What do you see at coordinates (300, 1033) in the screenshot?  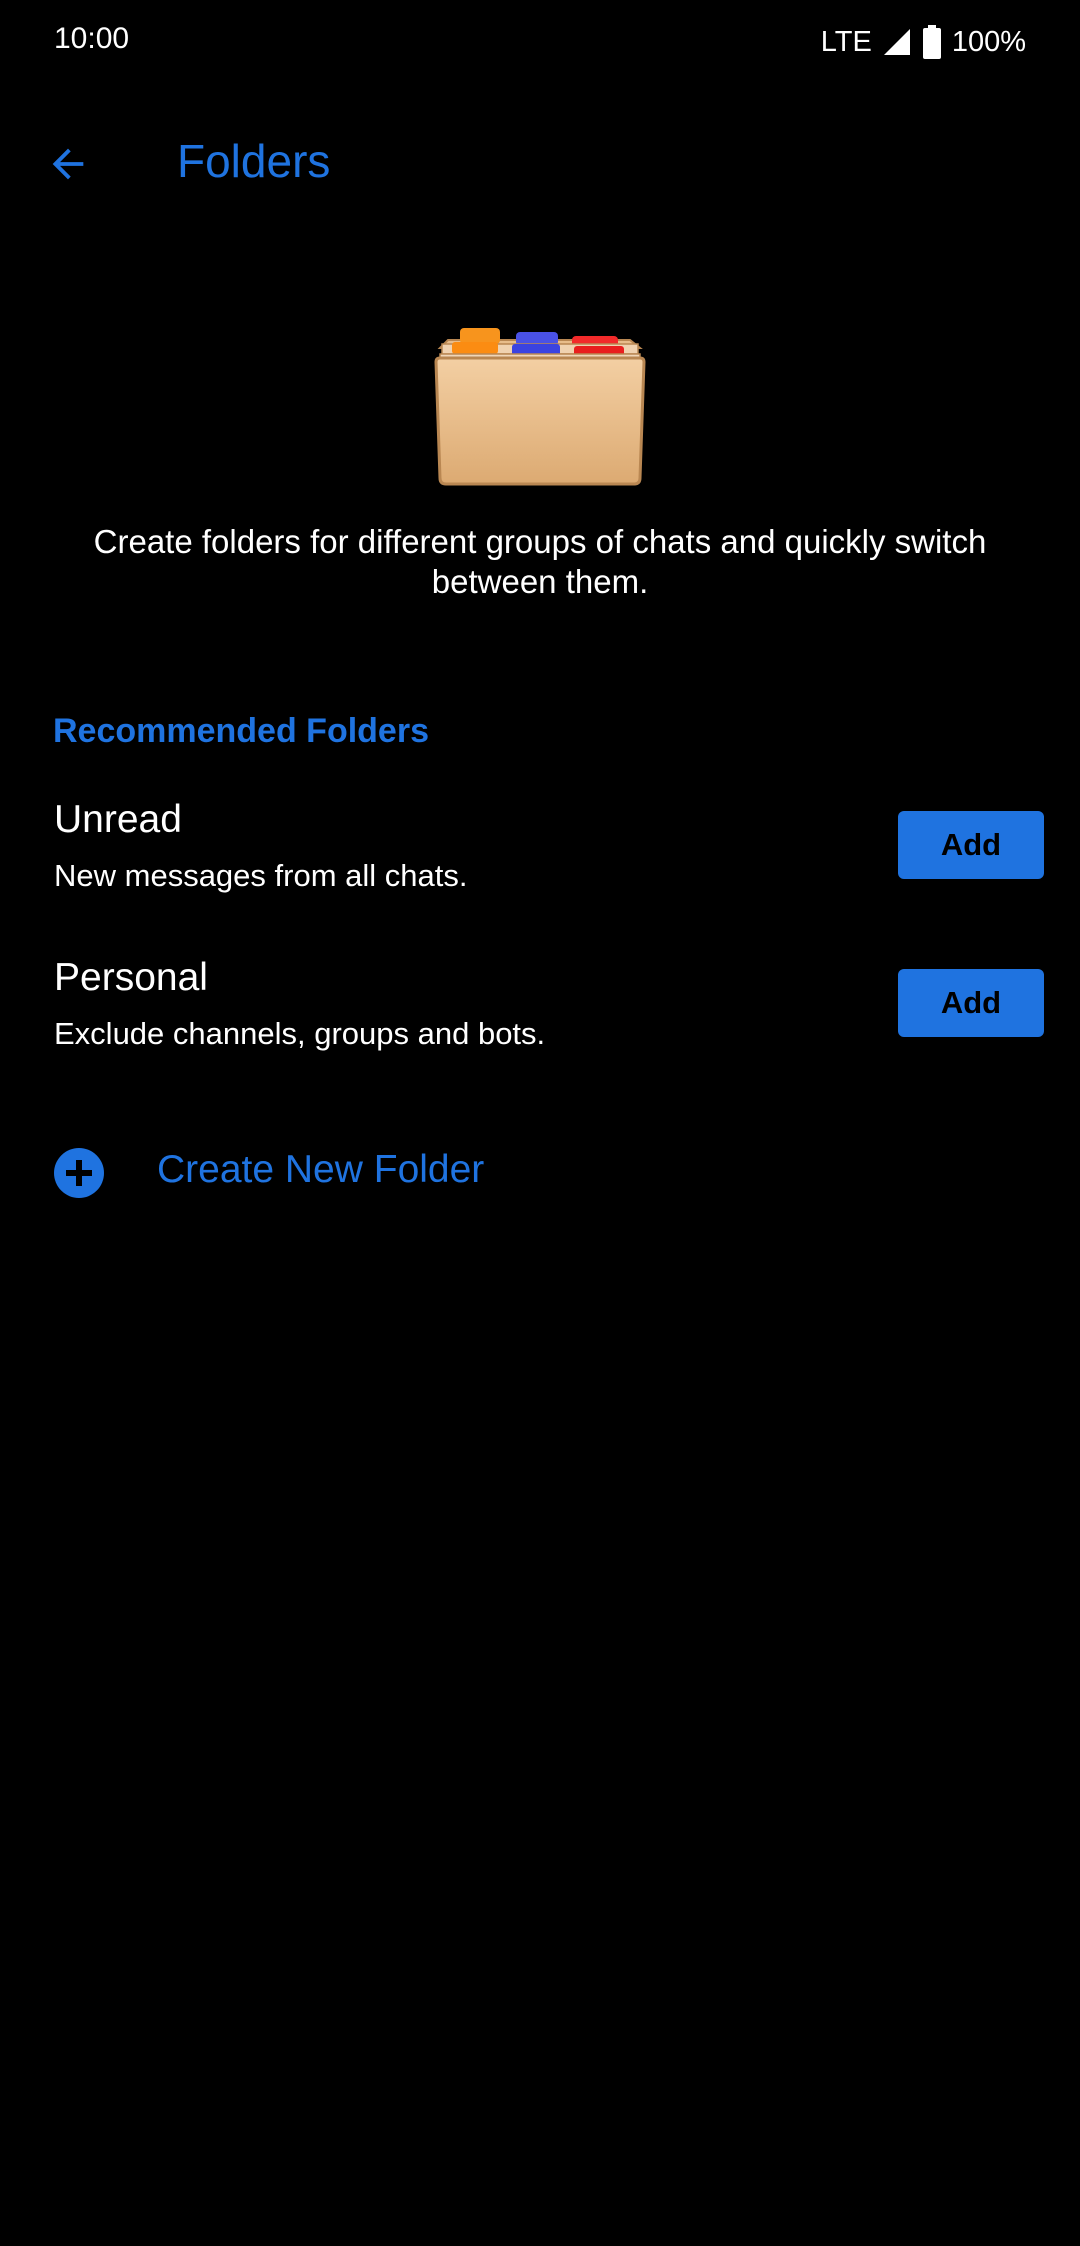 I see `folder-subtitle: Exclude channels, groups and bots.` at bounding box center [300, 1033].